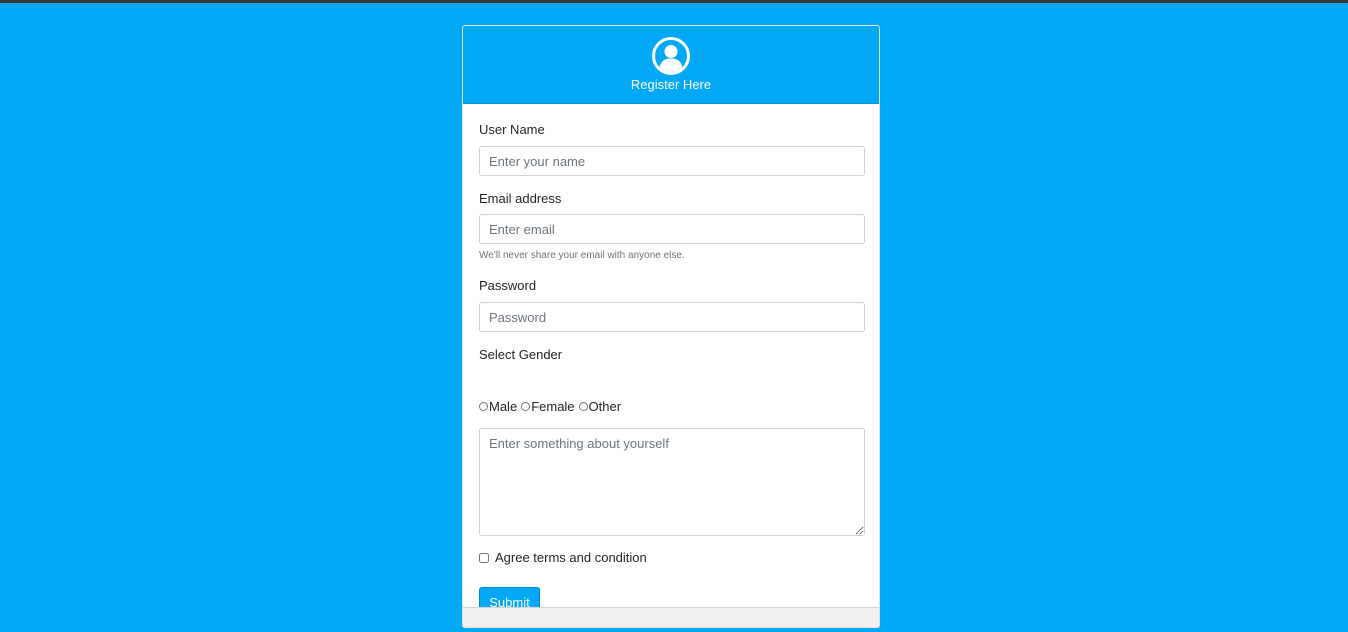 The width and height of the screenshot is (1348, 632). I want to click on password-label: Password, so click(508, 285).